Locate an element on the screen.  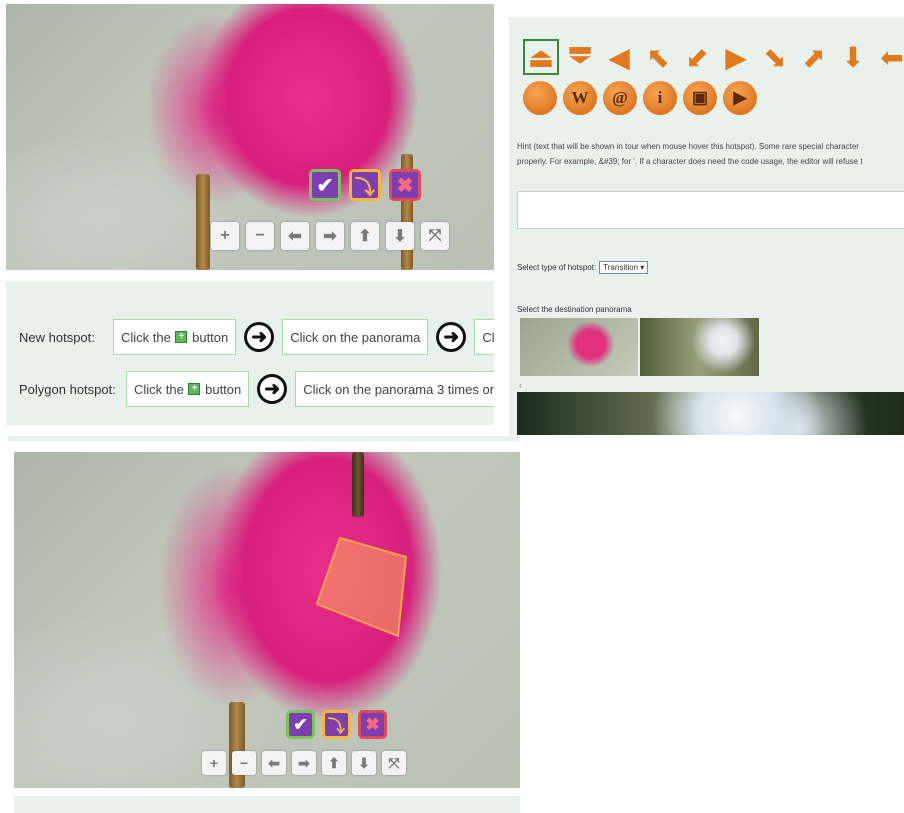
camera-icon: ▣ is located at coordinates (700, 98).